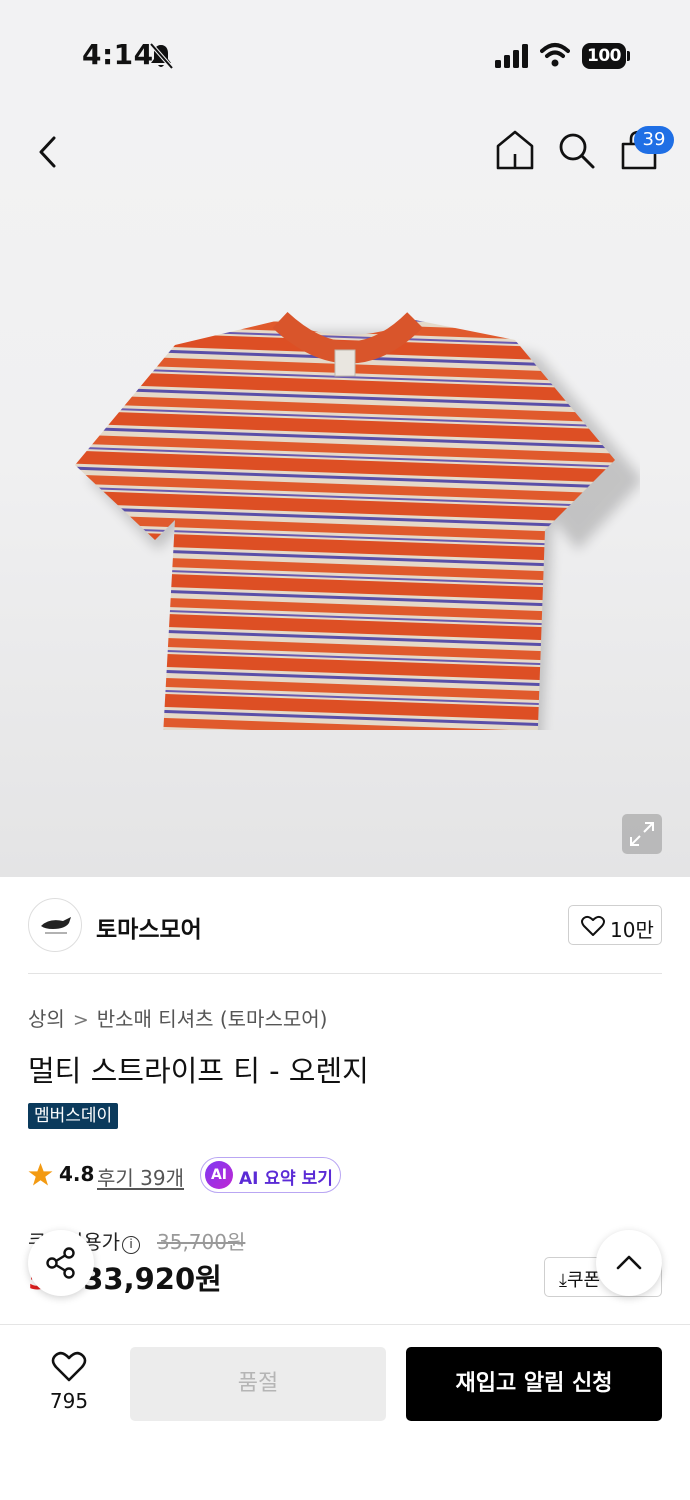 The height and width of the screenshot is (1500, 690). I want to click on coupon-button-label: 쿠폰, so click(583, 1280).